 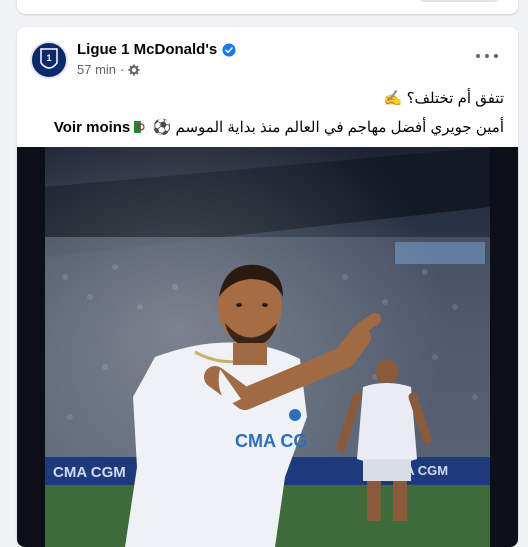 I want to click on previous-post-card, so click(x=267, y=7).